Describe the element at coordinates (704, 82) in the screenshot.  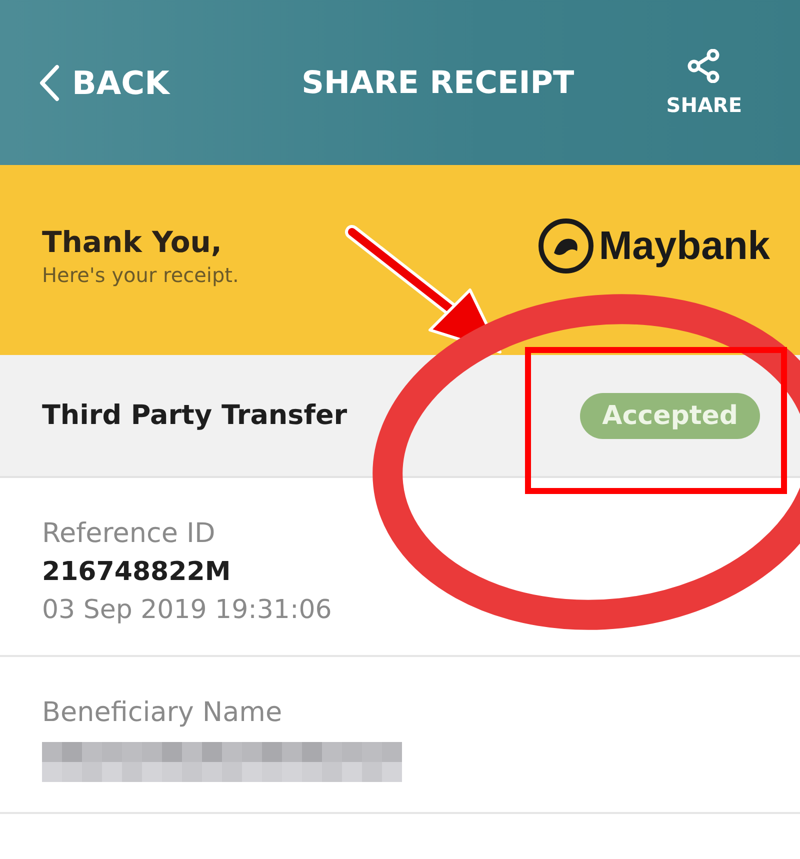
I see `share-button: SHARE` at that location.